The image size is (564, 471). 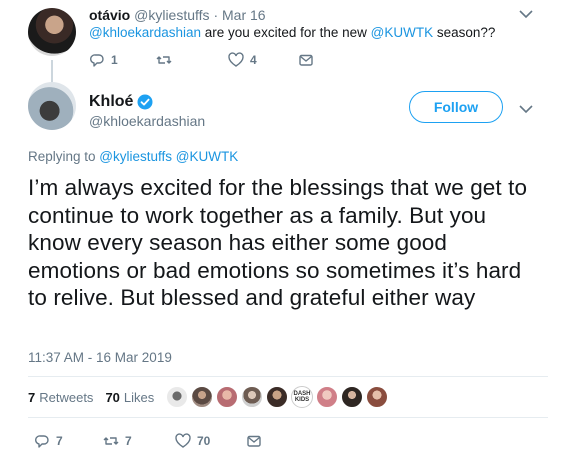 I want to click on parent-message-button, so click(x=306, y=60).